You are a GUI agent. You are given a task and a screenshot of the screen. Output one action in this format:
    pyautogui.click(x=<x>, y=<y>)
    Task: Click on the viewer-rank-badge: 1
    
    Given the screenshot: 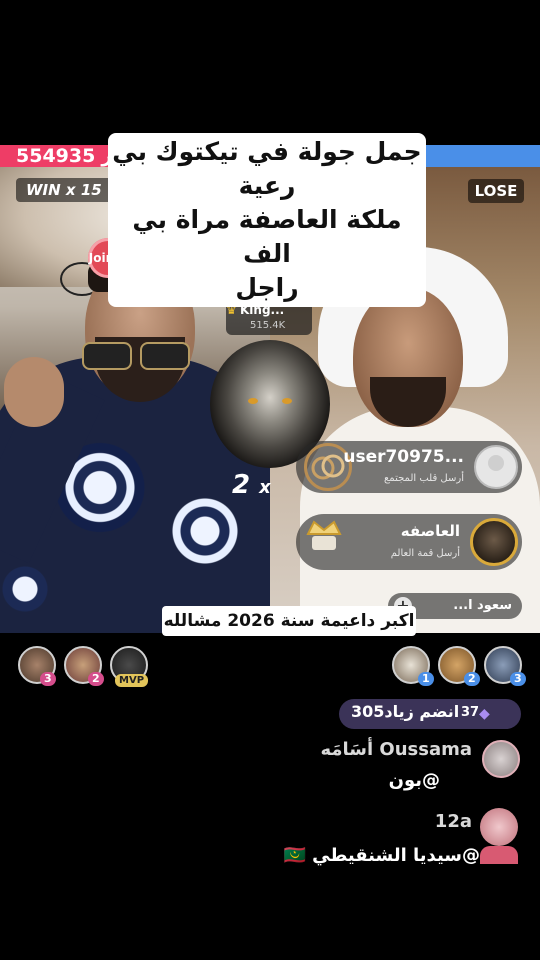 What is the action you would take?
    pyautogui.click(x=426, y=679)
    